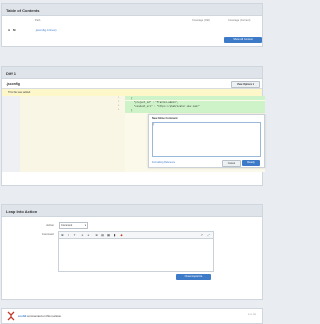  I want to click on code-line: "project_id" : "fractal-admin",, so click(155, 102).